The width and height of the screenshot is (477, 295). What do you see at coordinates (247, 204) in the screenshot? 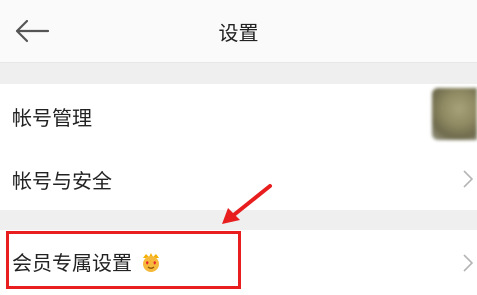
I see `annotation-arrow-icon` at bounding box center [247, 204].